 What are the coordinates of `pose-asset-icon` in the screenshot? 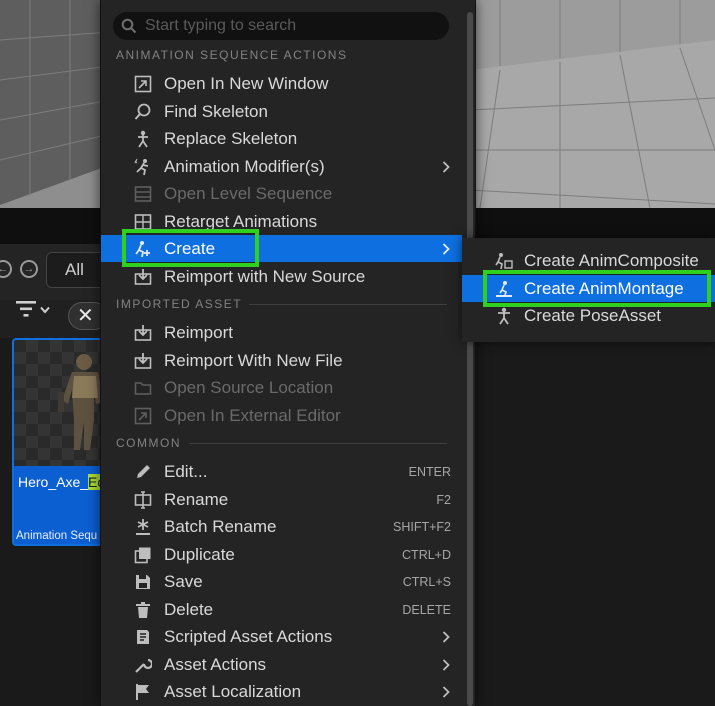 It's located at (504, 316).